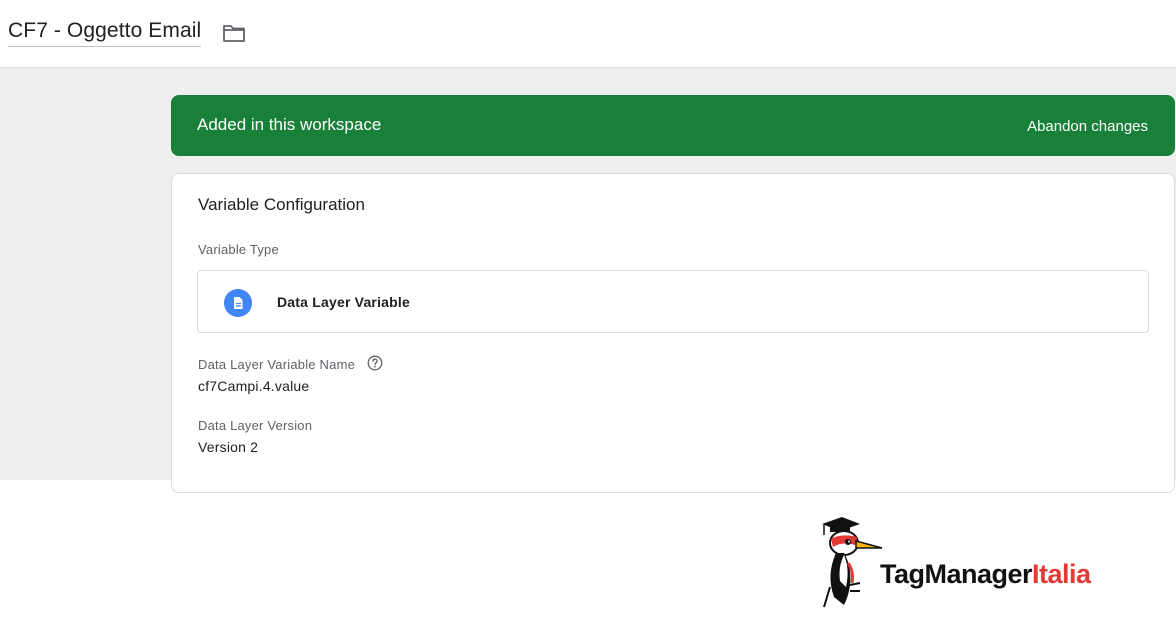 The height and width of the screenshot is (643, 1176). I want to click on variable-type-selector: Data Layer Variable, so click(673, 301).